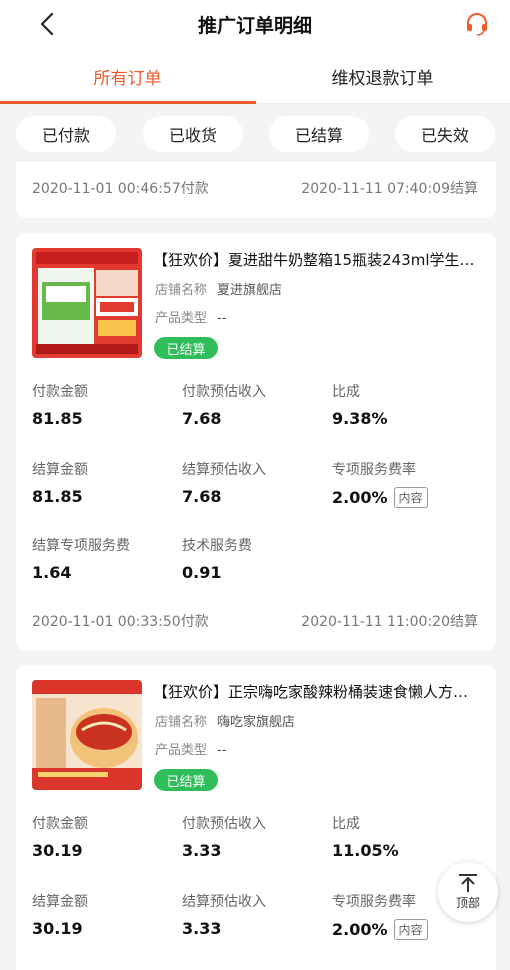 This screenshot has height=970, width=510. What do you see at coordinates (319, 134) in the screenshot?
I see `filter-settled: 已结算` at bounding box center [319, 134].